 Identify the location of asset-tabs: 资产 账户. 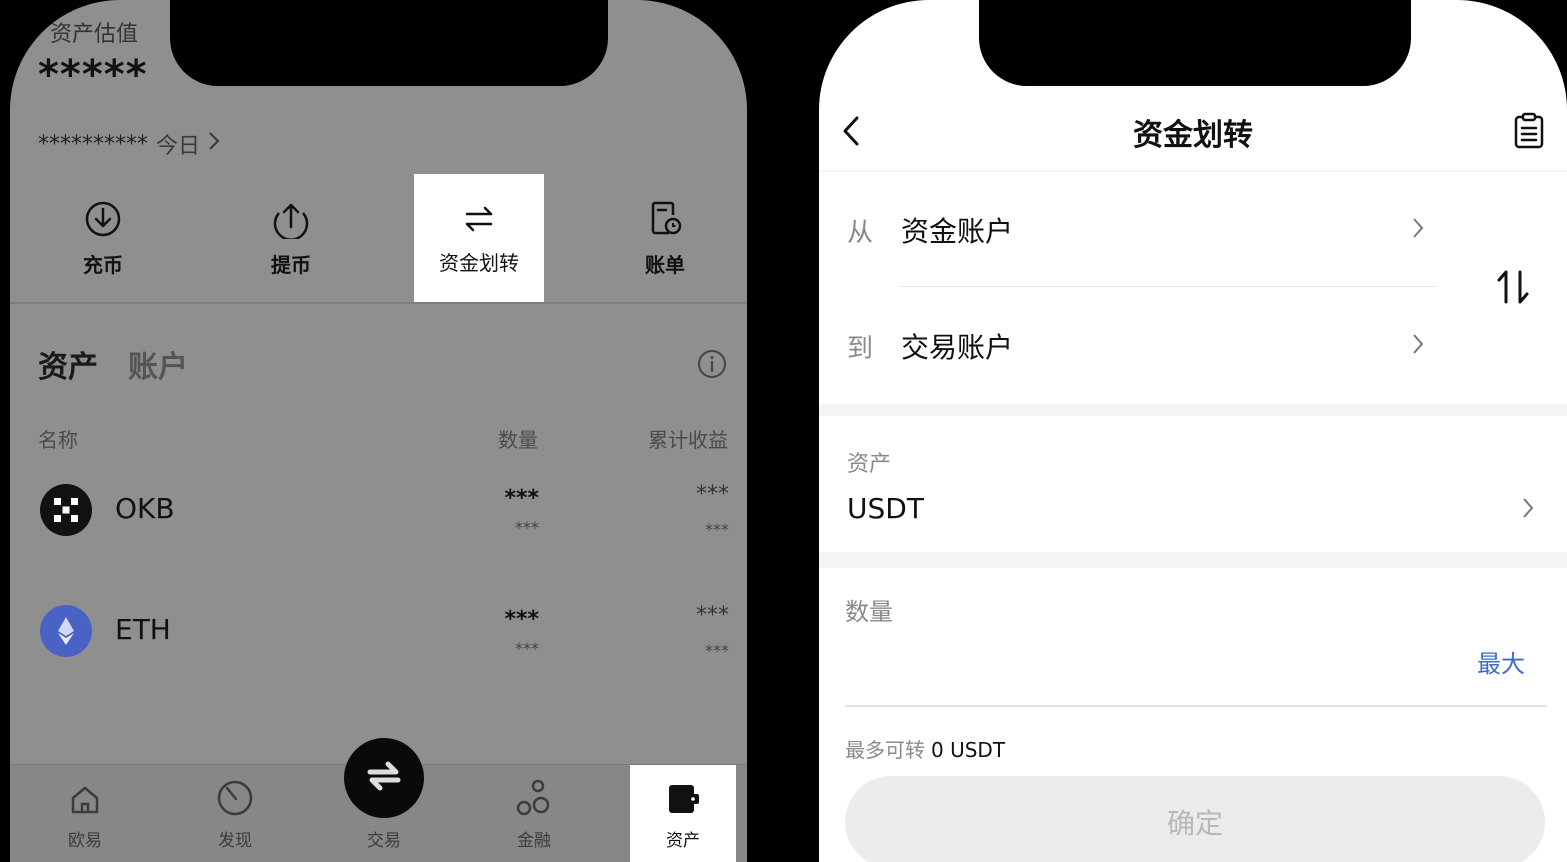
(113, 364).